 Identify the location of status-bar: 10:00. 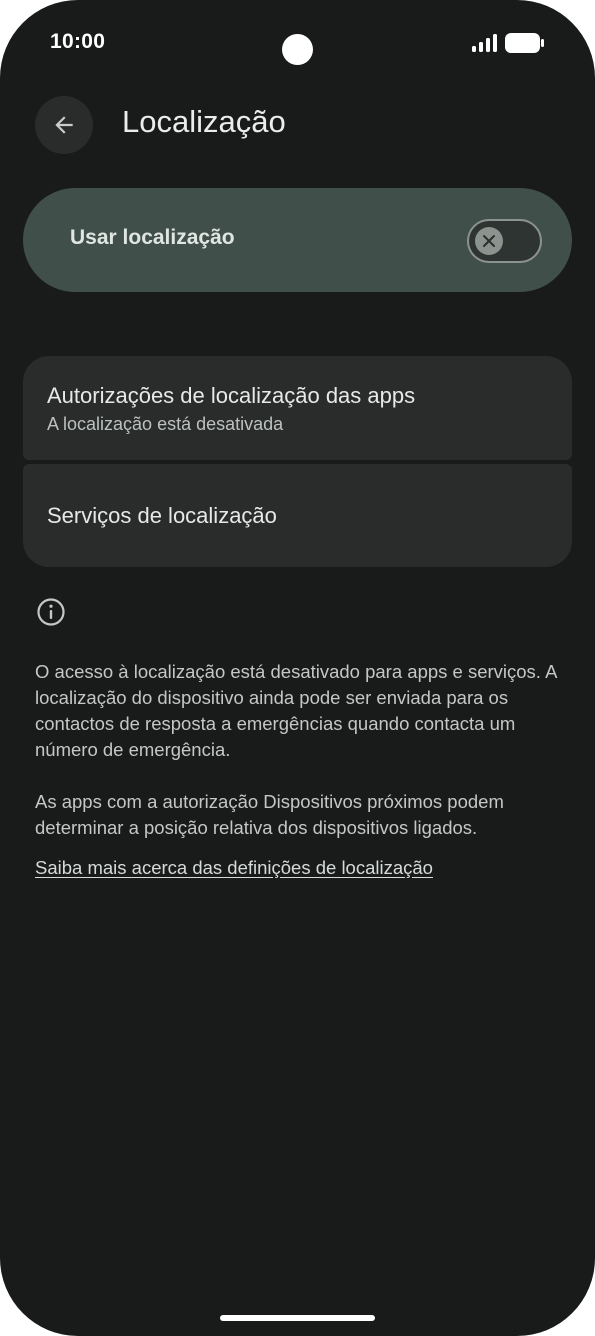
(297, 45).